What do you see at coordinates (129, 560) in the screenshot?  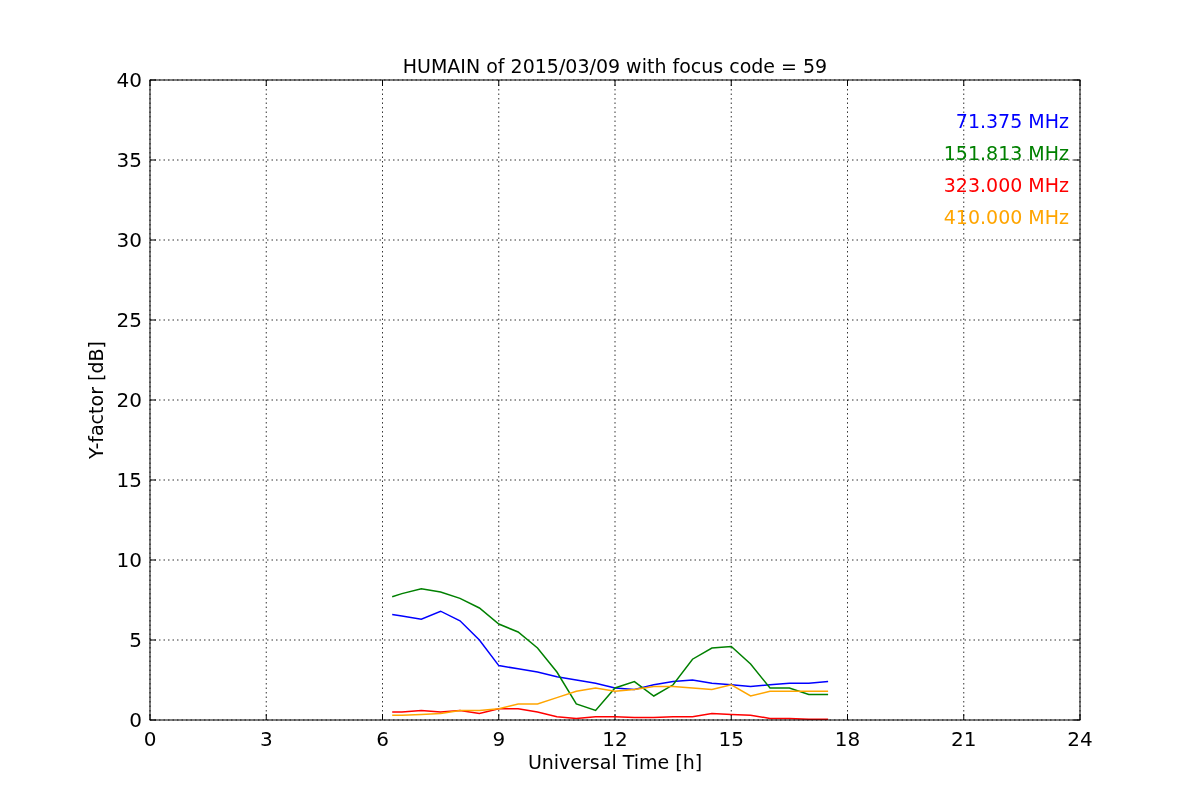 I see `tick-label: 10` at bounding box center [129, 560].